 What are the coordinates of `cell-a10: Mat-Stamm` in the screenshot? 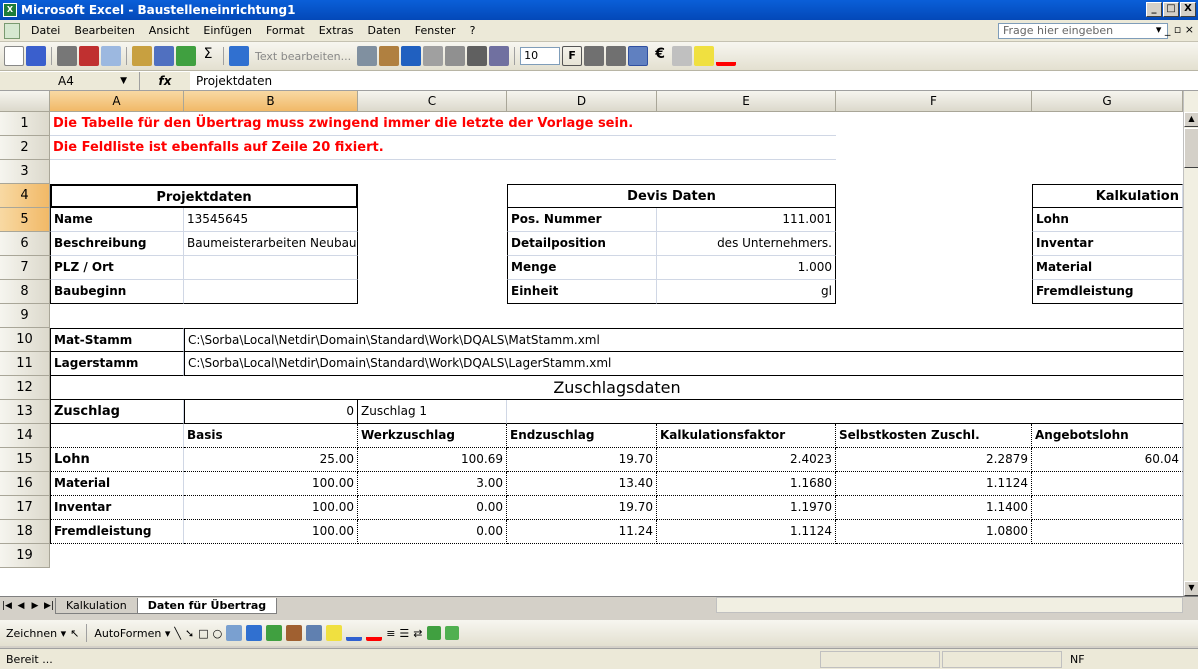 It's located at (117, 340).